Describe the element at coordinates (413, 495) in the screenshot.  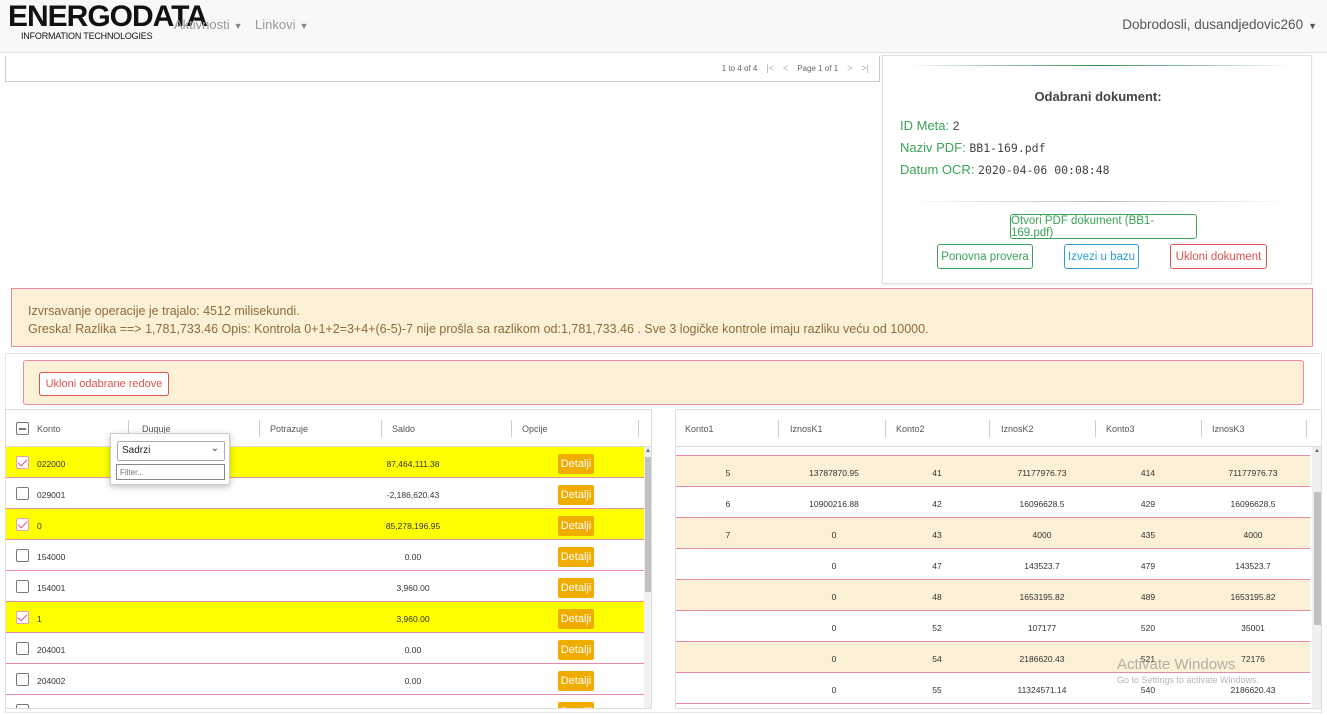
I see `cell-saldo: -2,186,620.43` at that location.